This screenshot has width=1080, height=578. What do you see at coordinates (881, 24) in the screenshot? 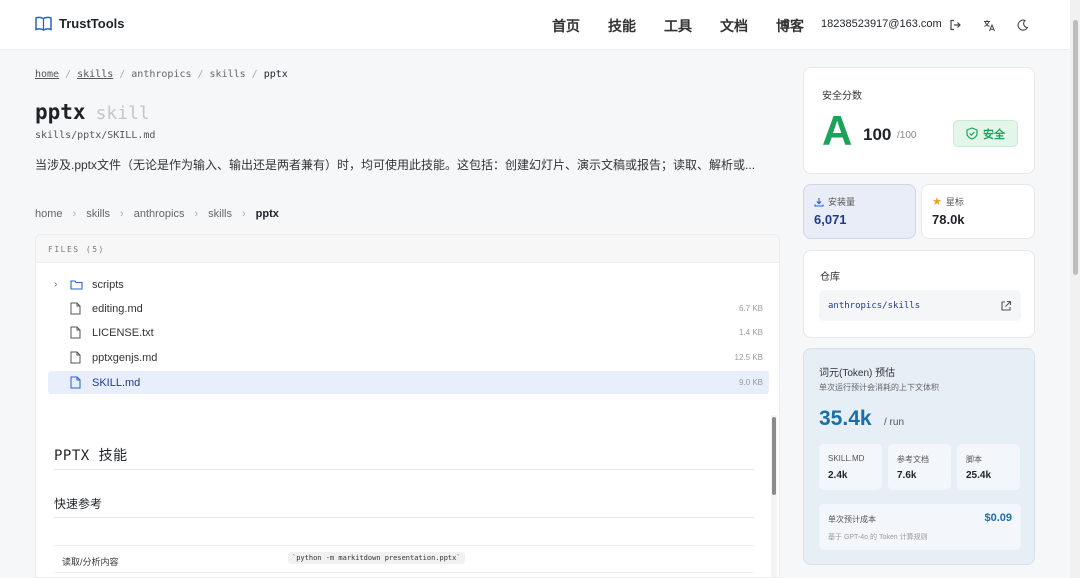
I see `user-email: 18238523917@163.com` at bounding box center [881, 24].